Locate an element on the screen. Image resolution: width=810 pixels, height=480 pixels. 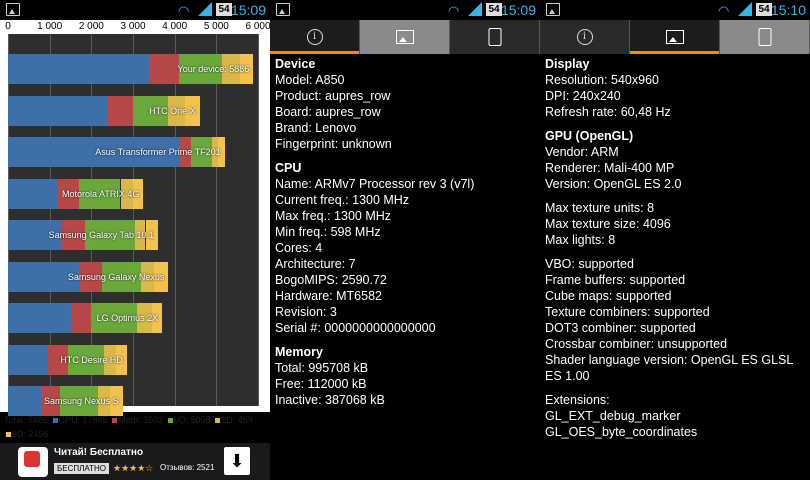
cpu-line: BogoMIPS: 2590.72 is located at coordinates (331, 280).